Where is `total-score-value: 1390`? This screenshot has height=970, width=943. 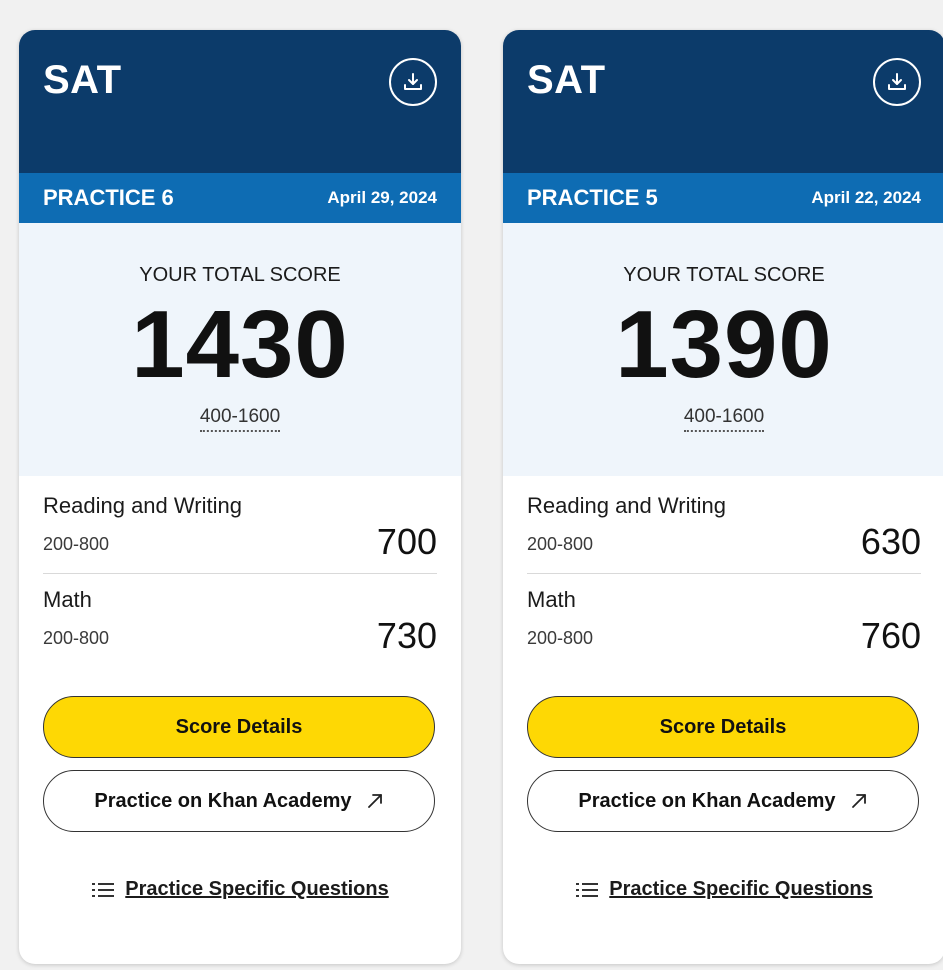 total-score-value: 1390 is located at coordinates (724, 344).